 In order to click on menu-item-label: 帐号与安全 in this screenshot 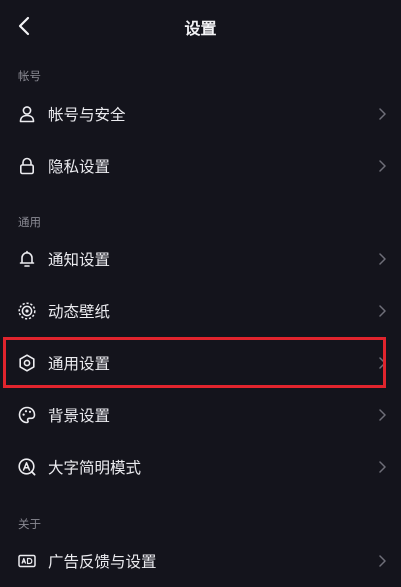, I will do `click(87, 115)`.